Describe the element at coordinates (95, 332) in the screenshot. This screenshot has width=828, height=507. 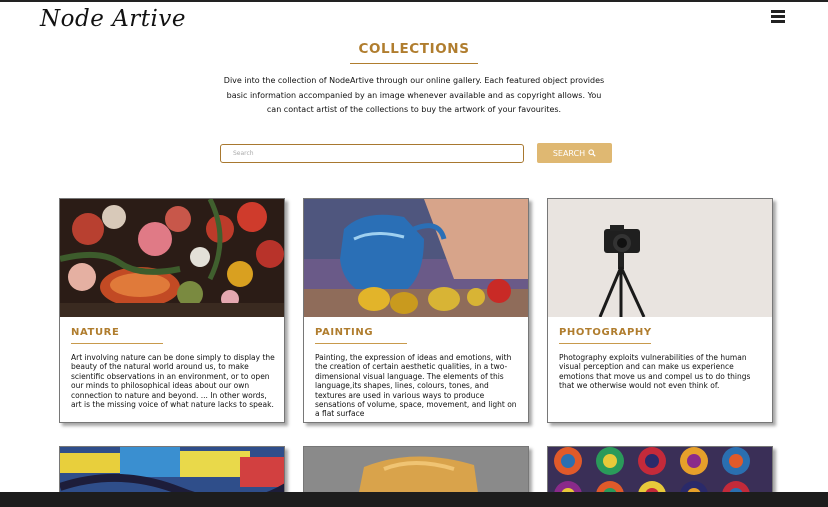
I see `card-title: NATURE` at that location.